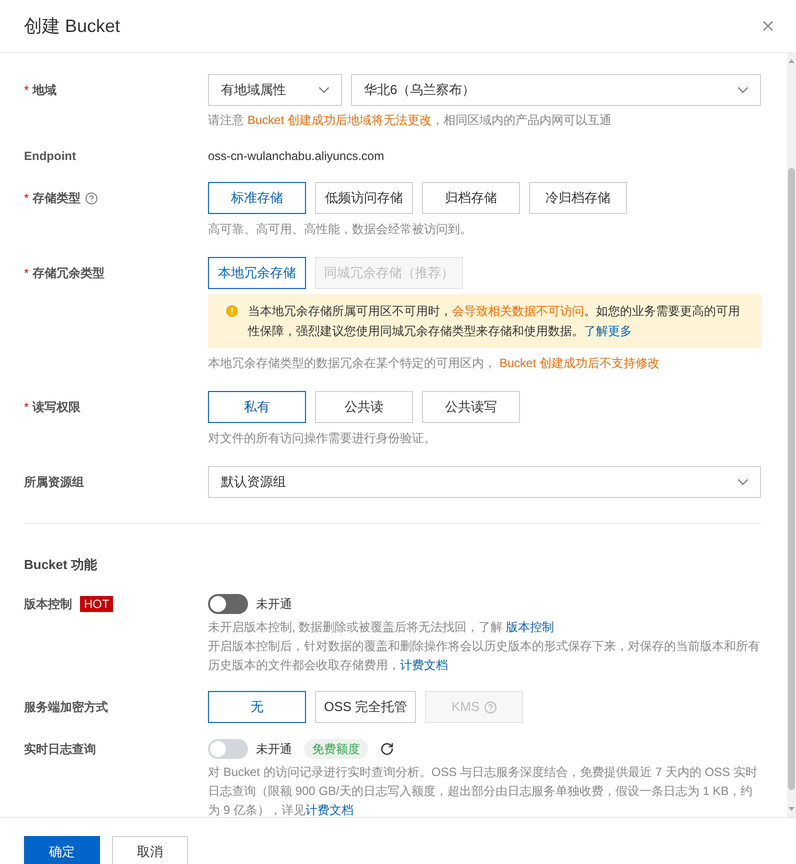 Image resolution: width=796 pixels, height=864 pixels. Describe the element at coordinates (97, 604) in the screenshot. I see `hot-badge: HOT` at that location.